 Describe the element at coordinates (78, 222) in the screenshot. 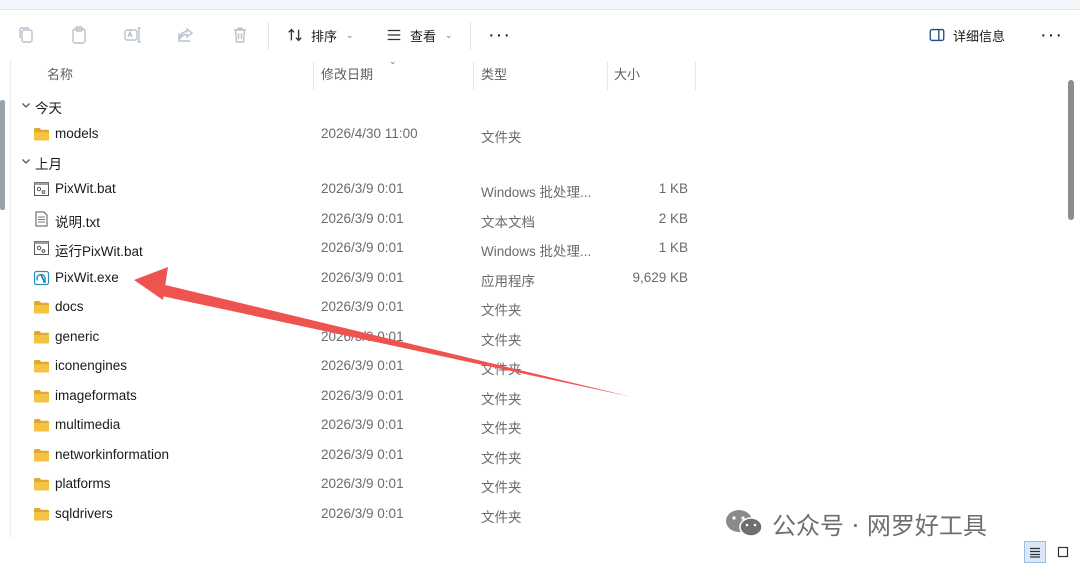

I see `file-name: 说明.txt` at that location.